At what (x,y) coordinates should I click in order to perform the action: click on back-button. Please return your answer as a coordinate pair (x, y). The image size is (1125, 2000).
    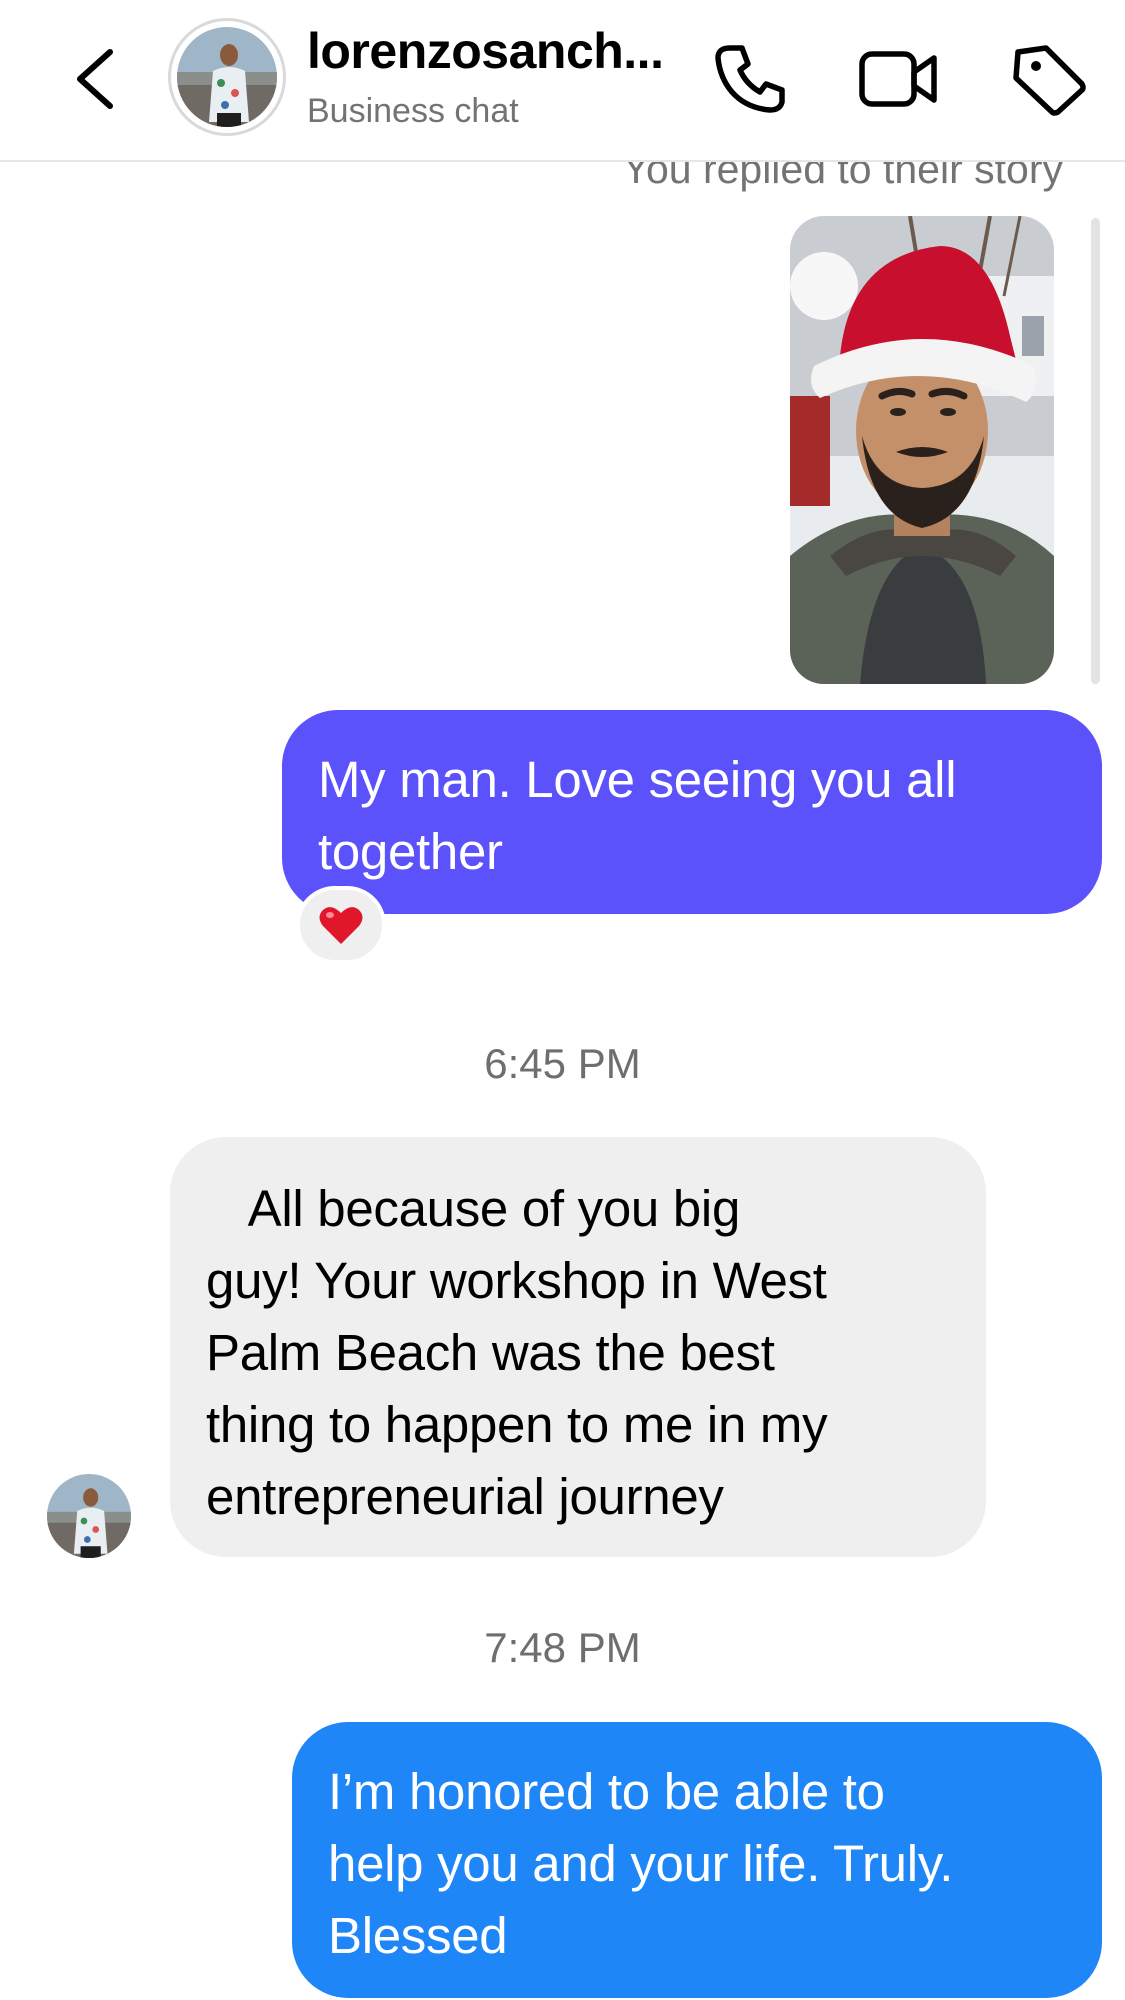
    Looking at the image, I should click on (100, 79).